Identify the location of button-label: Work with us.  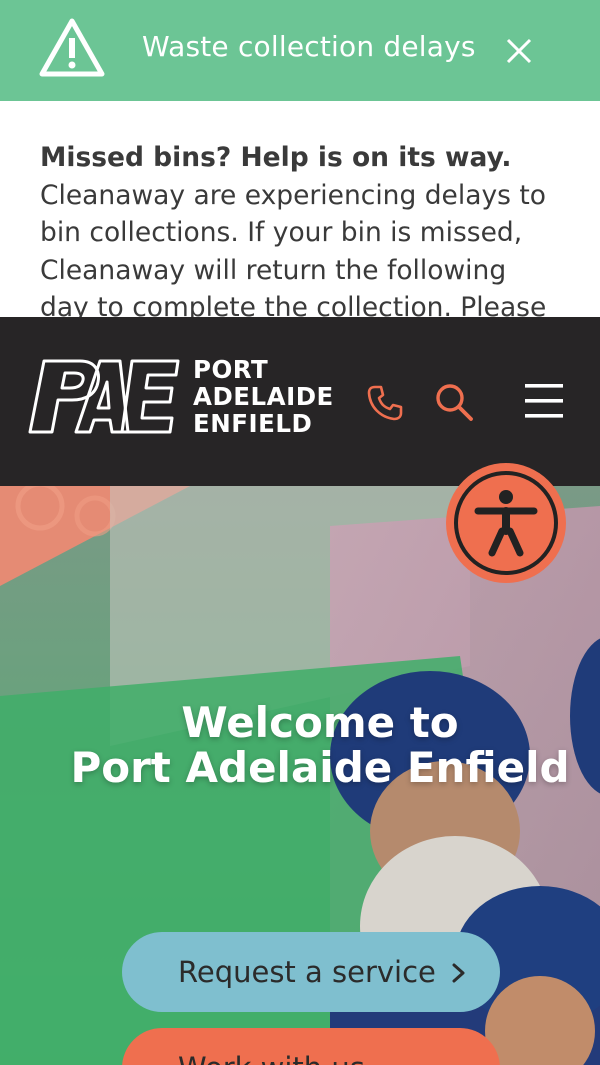
(271, 1058).